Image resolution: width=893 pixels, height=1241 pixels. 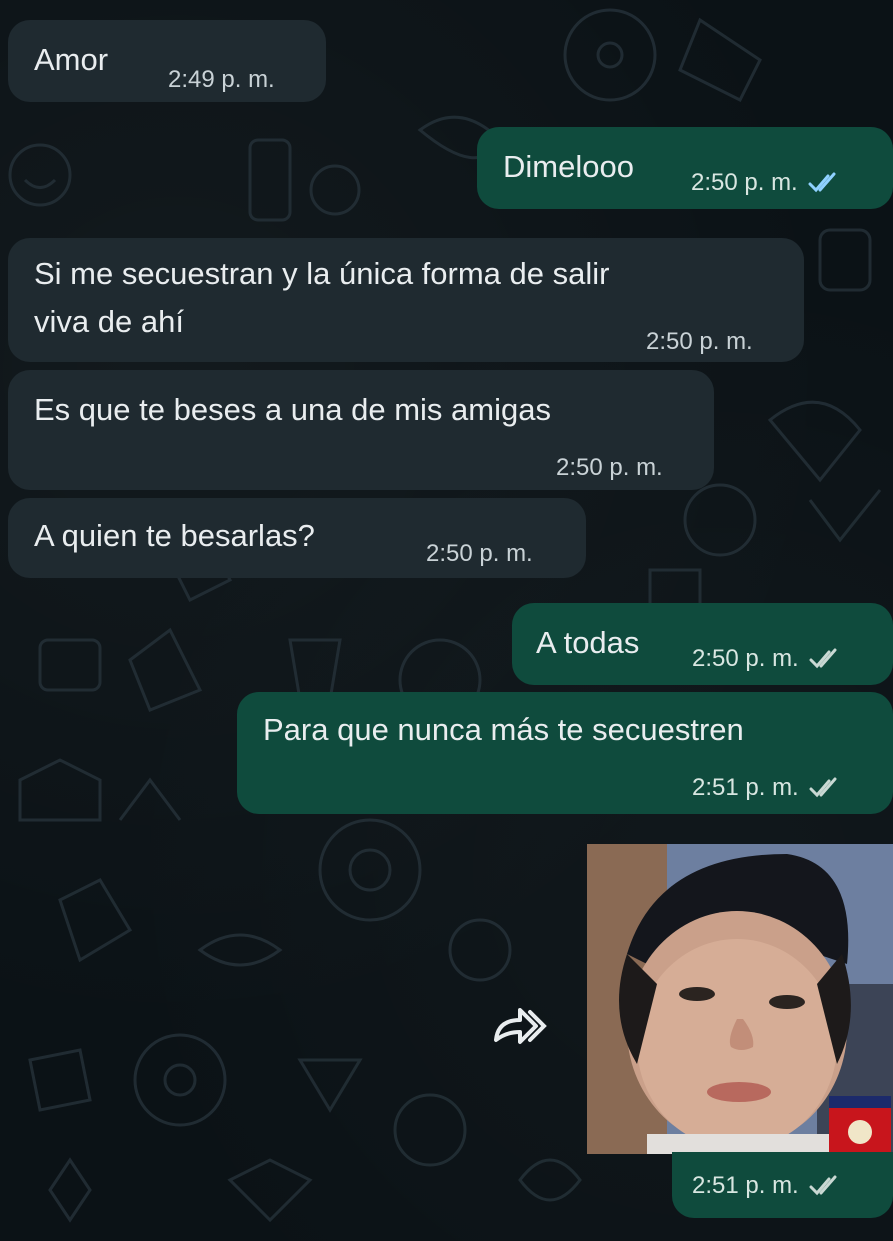 I want to click on photo-thumbnail, so click(x=740, y=999).